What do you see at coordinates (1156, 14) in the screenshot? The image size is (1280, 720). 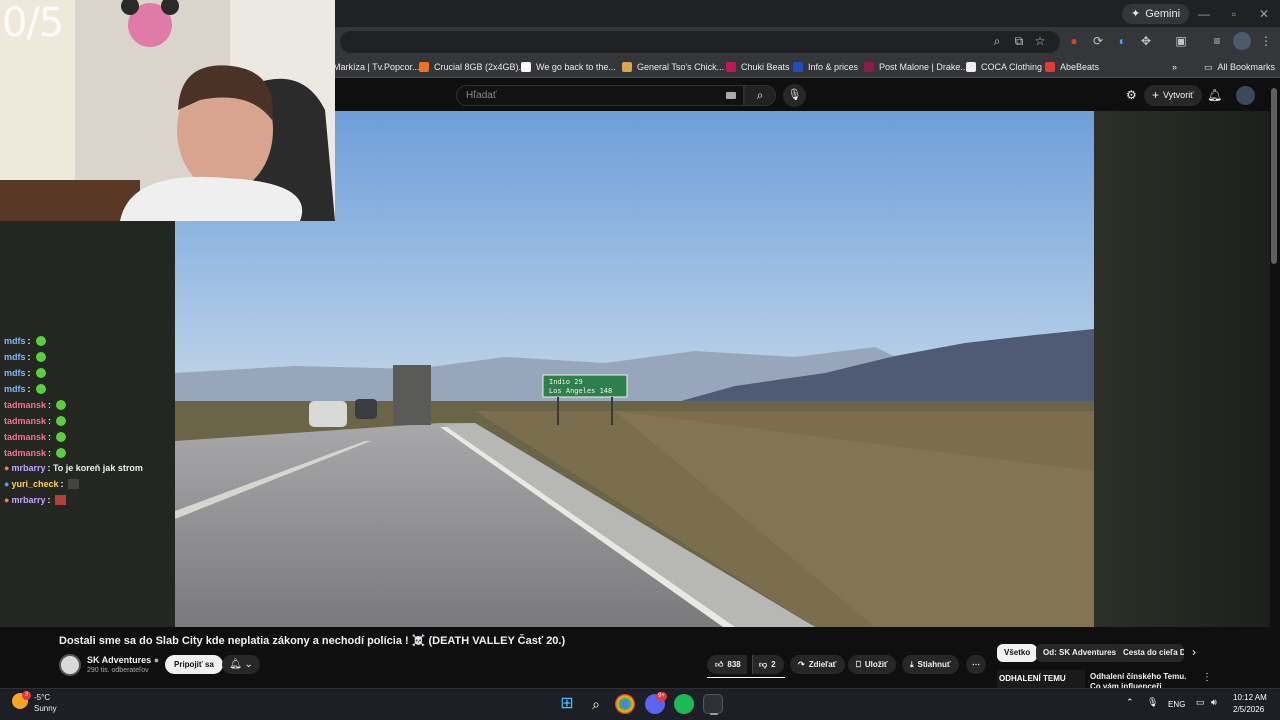 I see `gemini-button: ✦ Gemini` at bounding box center [1156, 14].